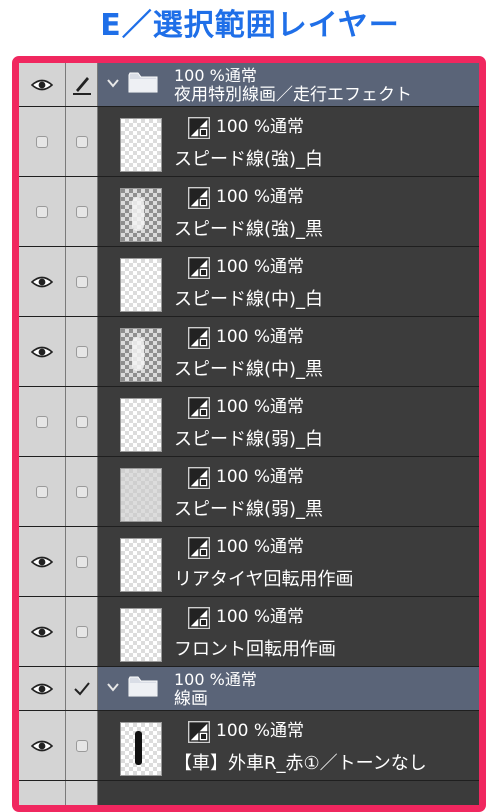  I want to click on layer-name: 【車】外車R_赤①／トーンなし, so click(300, 763).